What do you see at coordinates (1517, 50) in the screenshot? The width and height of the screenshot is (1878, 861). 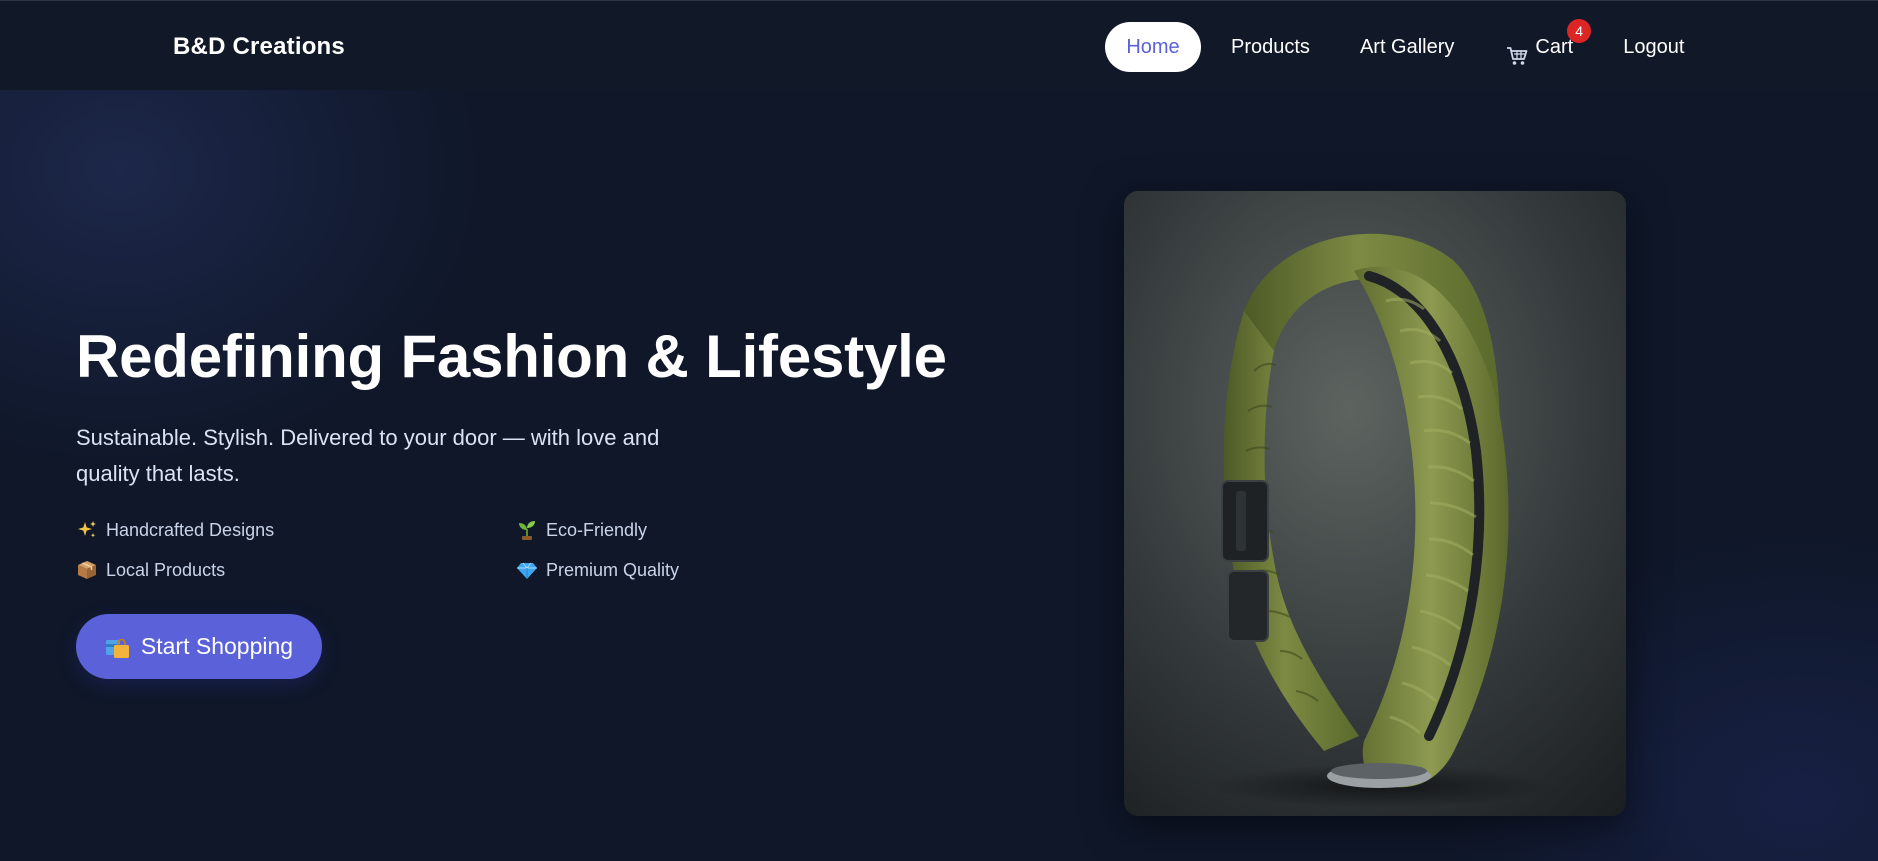 I see `shopping-cart-icon` at bounding box center [1517, 50].